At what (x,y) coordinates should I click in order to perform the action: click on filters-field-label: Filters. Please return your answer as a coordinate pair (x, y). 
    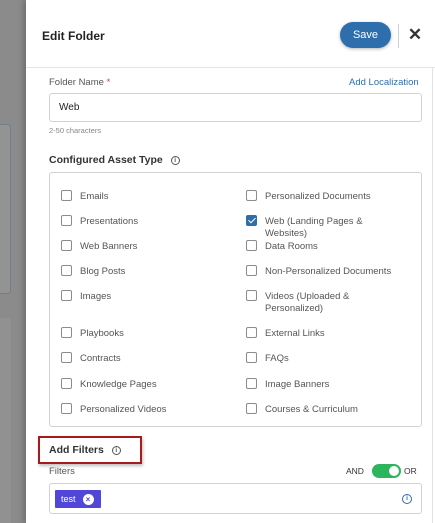
    Looking at the image, I should click on (62, 471).